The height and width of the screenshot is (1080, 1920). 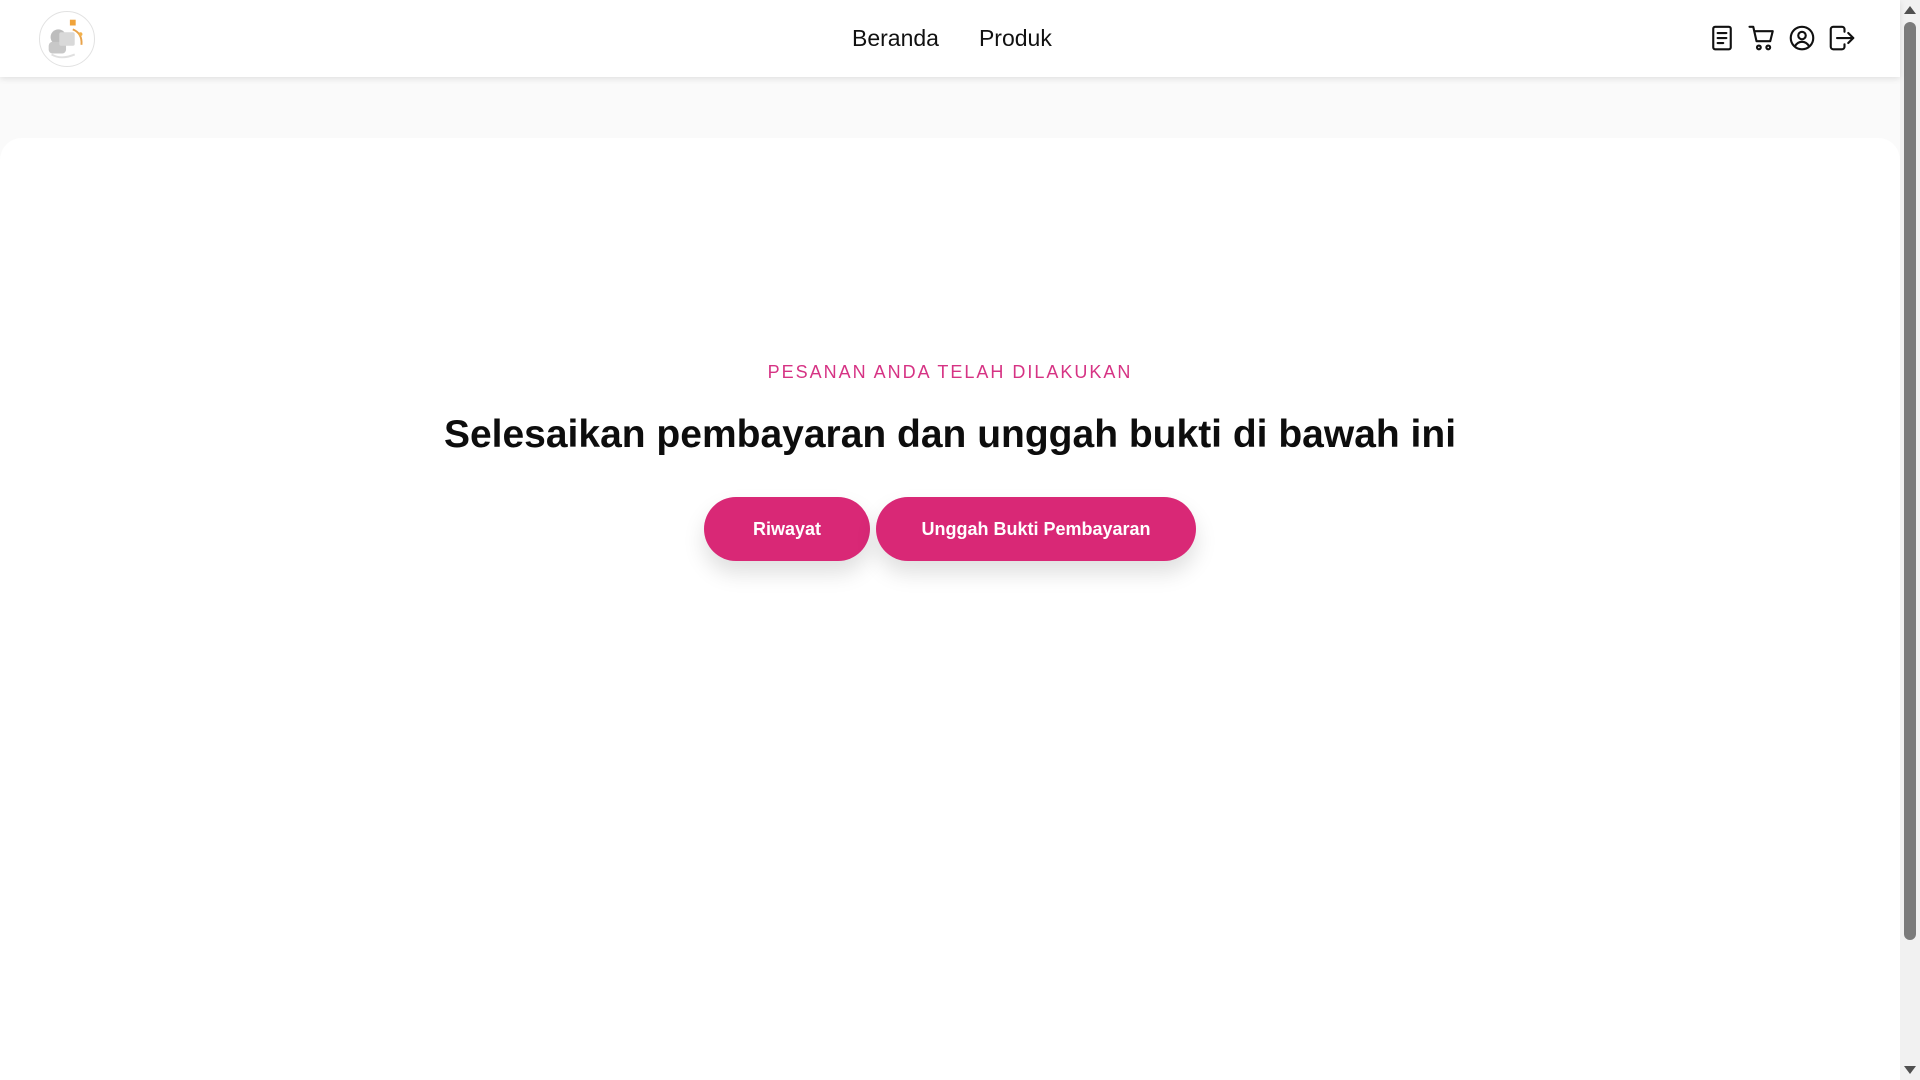 I want to click on navbar: Beranda Produk, so click(x=950, y=38).